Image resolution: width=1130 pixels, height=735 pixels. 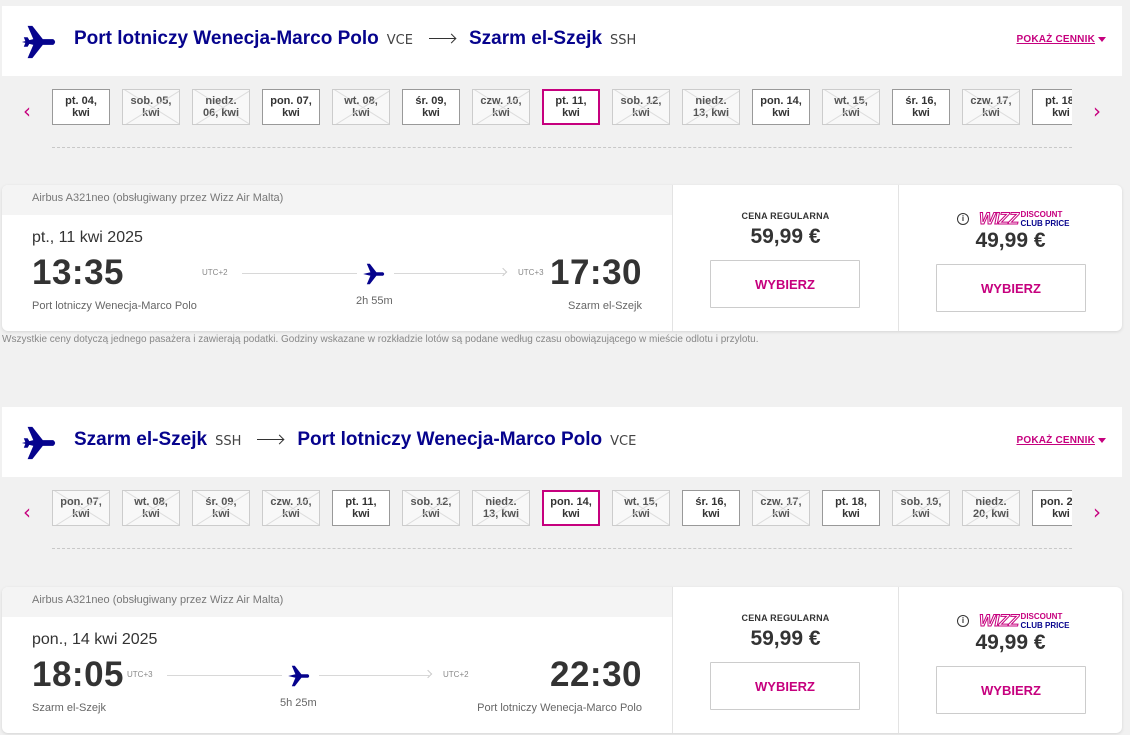 I want to click on regular-price: 59,99 €, so click(x=785, y=638).